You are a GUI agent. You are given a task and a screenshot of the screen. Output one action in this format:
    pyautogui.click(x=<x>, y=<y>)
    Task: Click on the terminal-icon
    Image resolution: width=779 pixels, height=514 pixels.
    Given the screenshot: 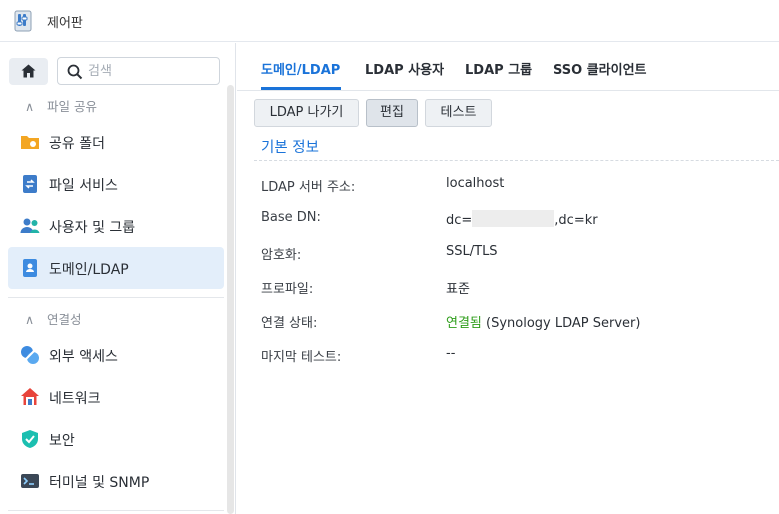 What is the action you would take?
    pyautogui.click(x=30, y=481)
    